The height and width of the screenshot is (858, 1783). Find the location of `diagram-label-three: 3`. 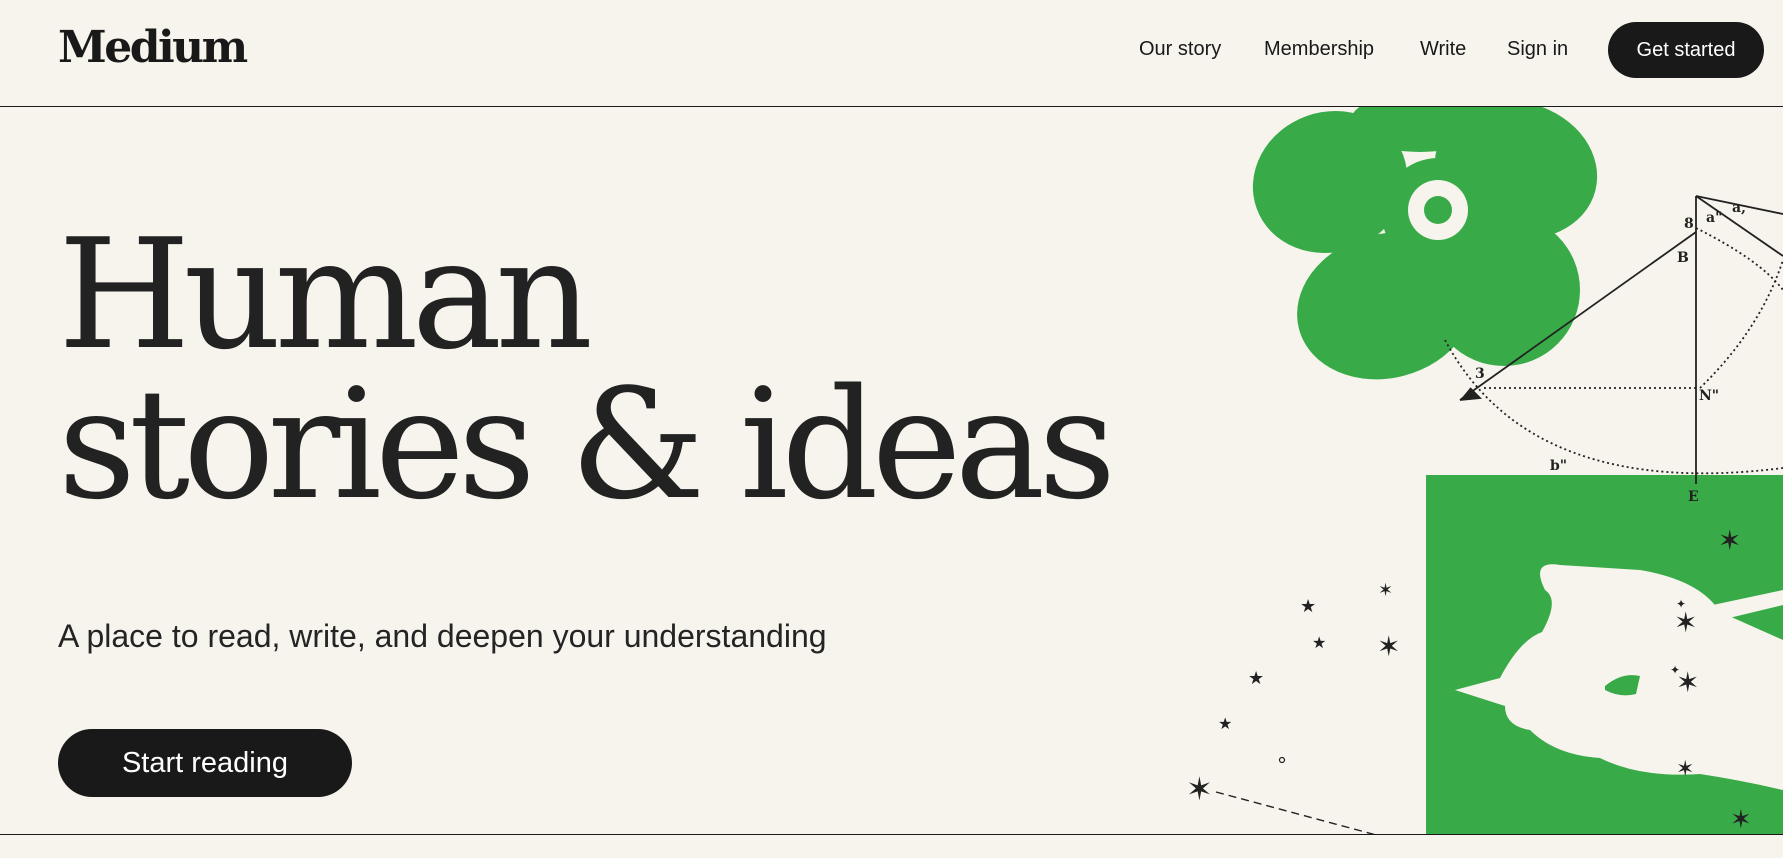

diagram-label-three: 3 is located at coordinates (1480, 374).